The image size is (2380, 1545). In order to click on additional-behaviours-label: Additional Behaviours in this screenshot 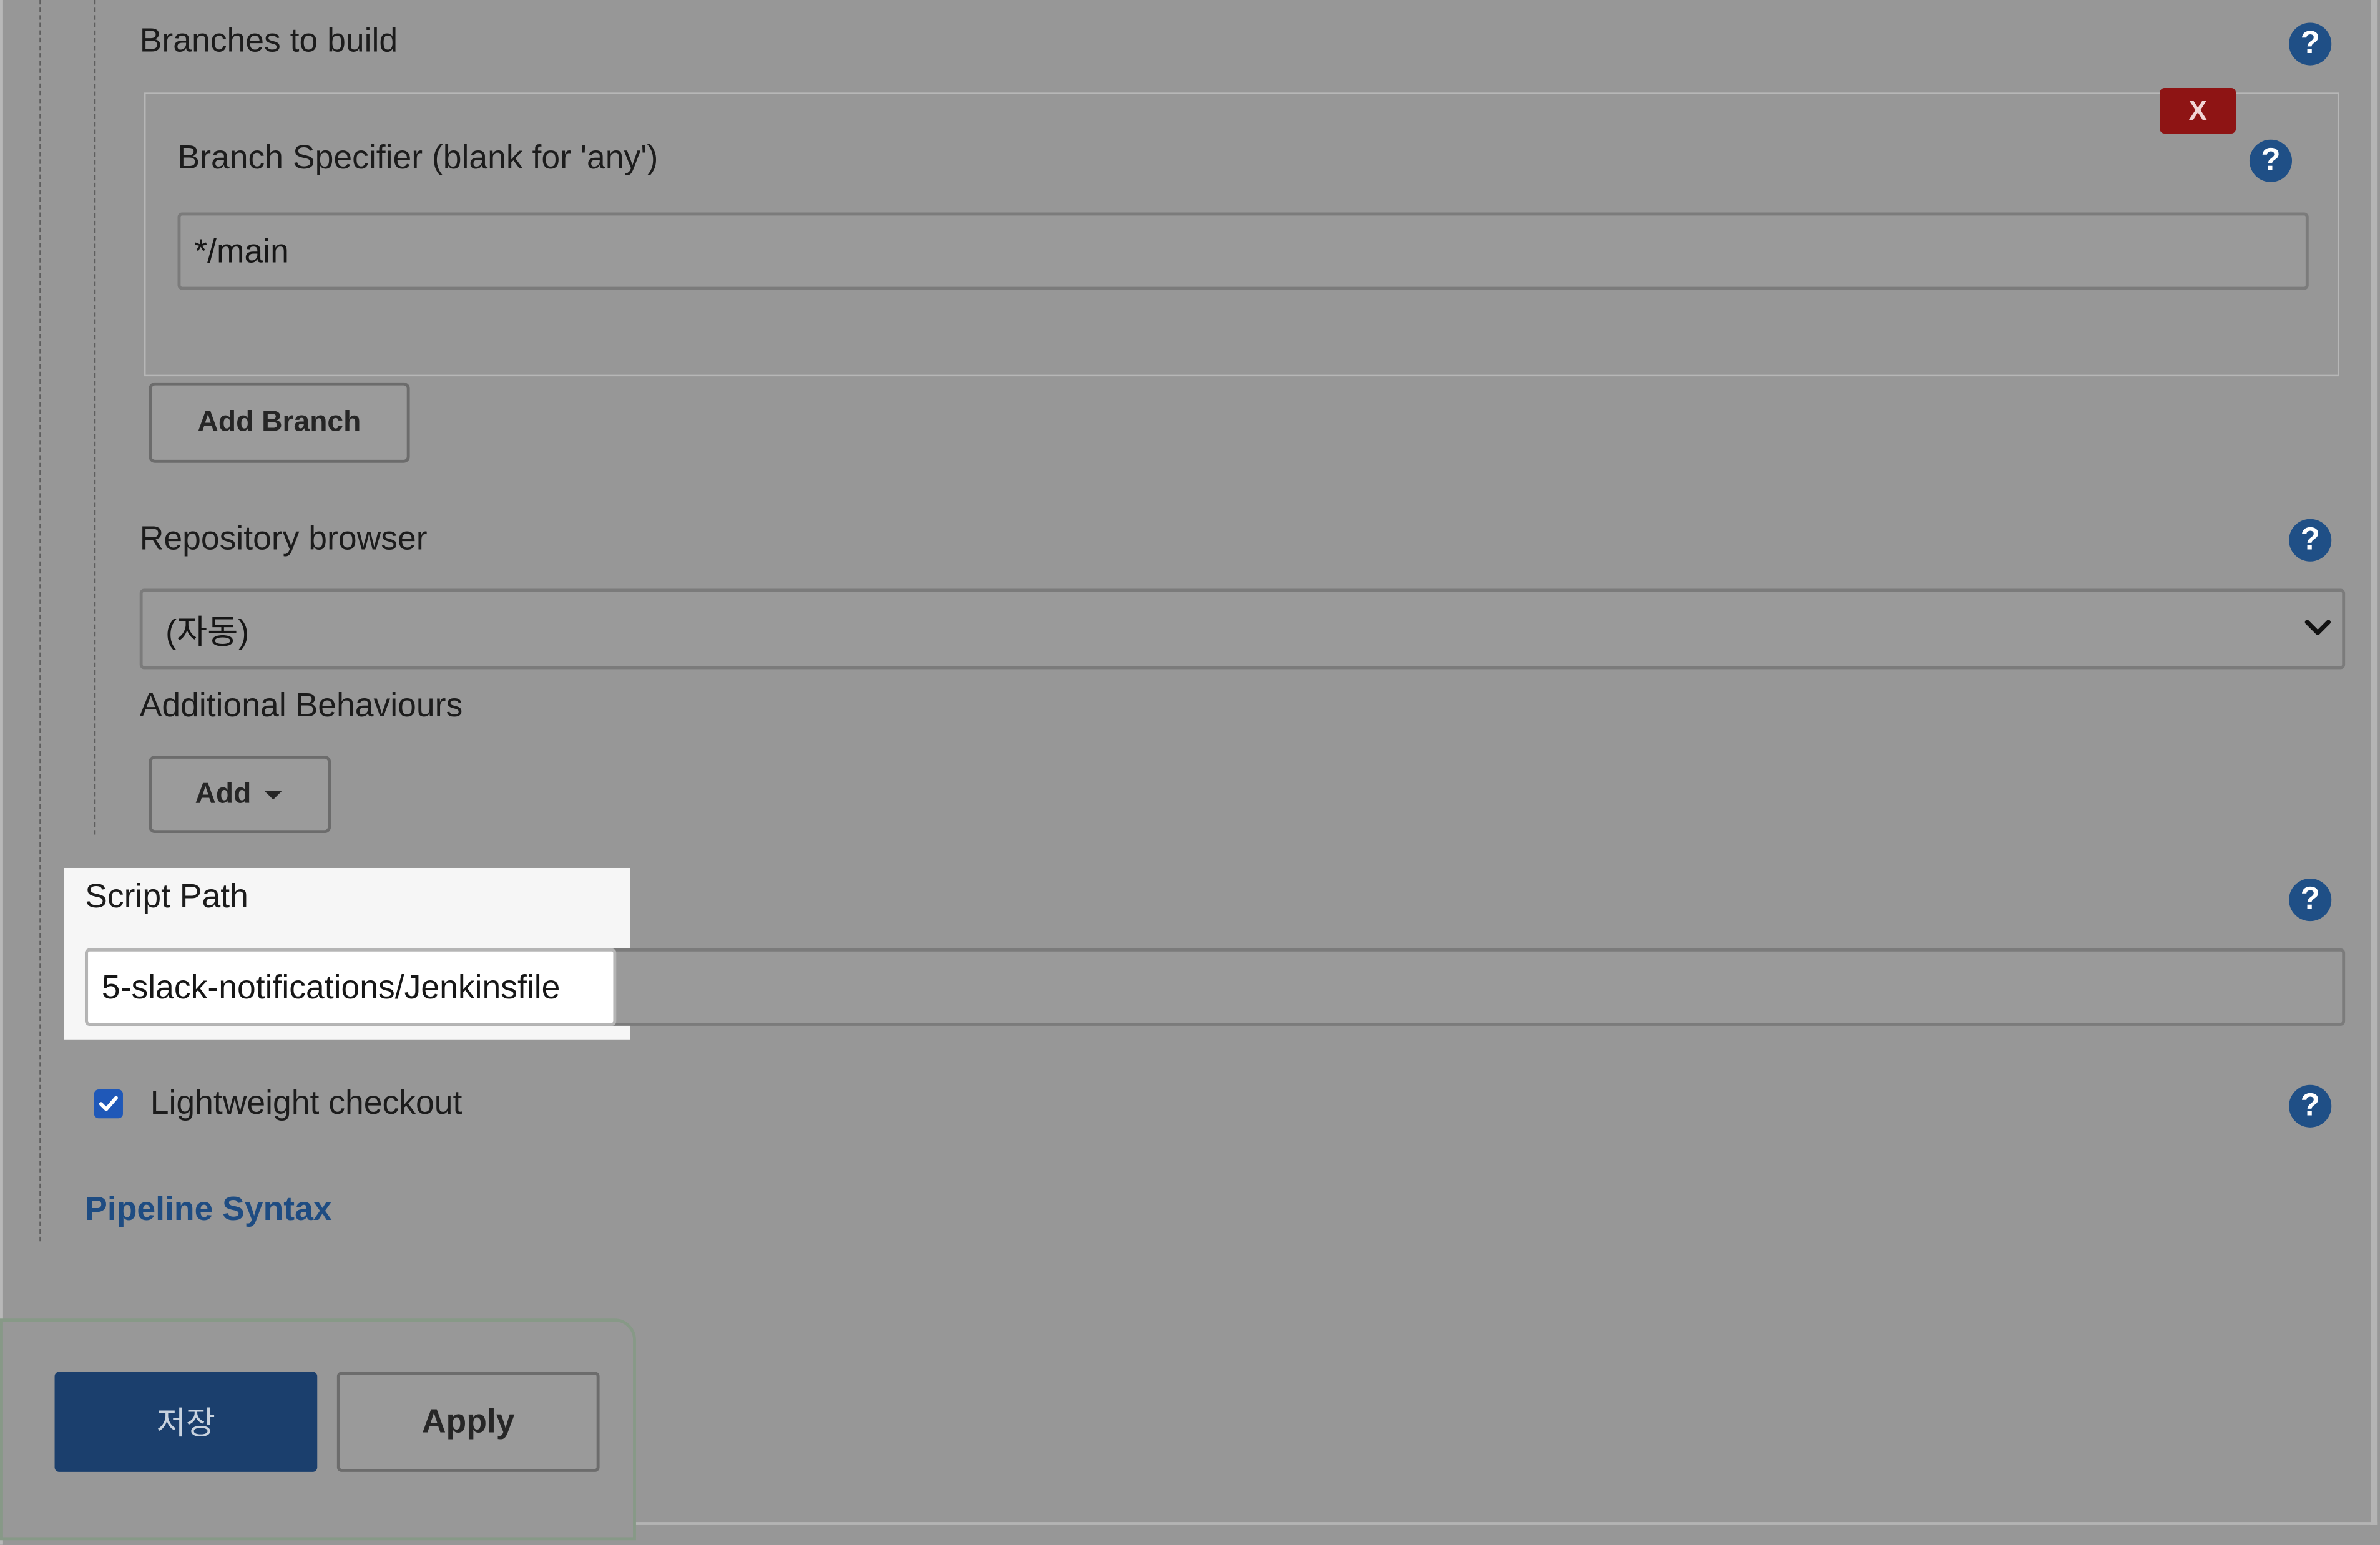, I will do `click(301, 705)`.